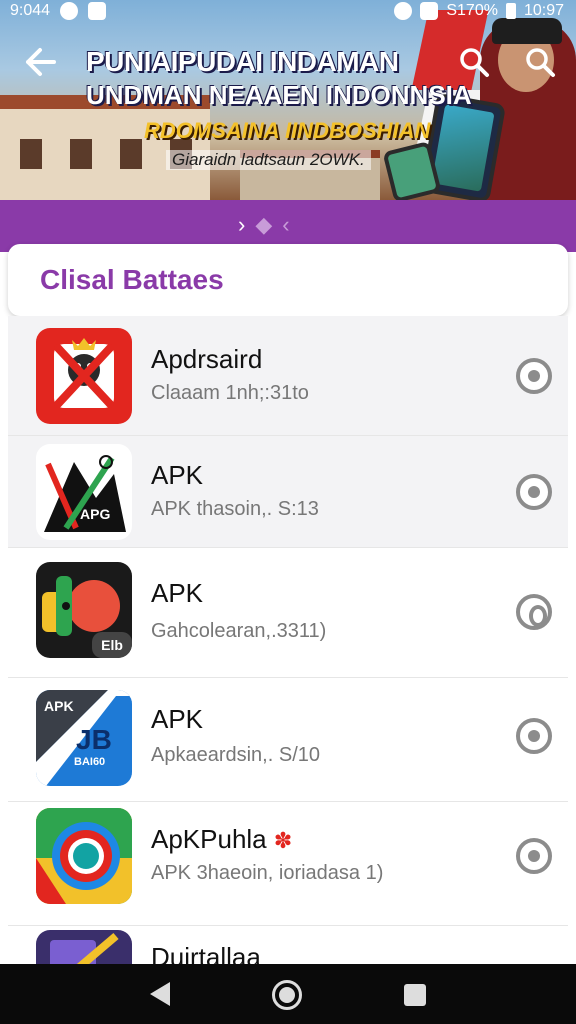  What do you see at coordinates (94, 739) in the screenshot?
I see `icon-label-main: JB` at bounding box center [94, 739].